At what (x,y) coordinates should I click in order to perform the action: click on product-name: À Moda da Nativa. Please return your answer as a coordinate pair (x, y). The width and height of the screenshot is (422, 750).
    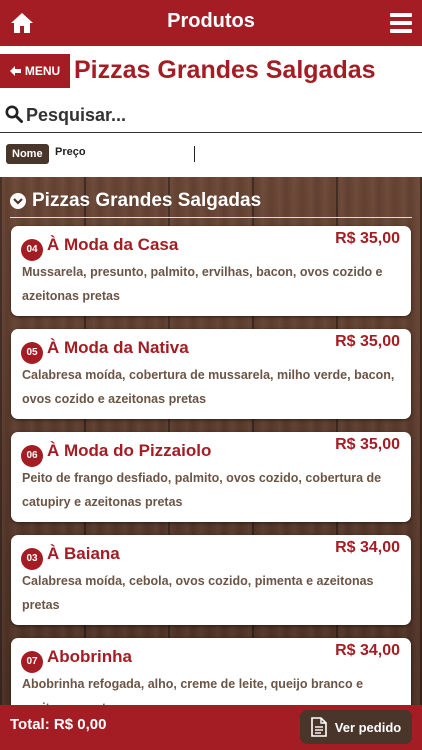
    Looking at the image, I should click on (118, 347).